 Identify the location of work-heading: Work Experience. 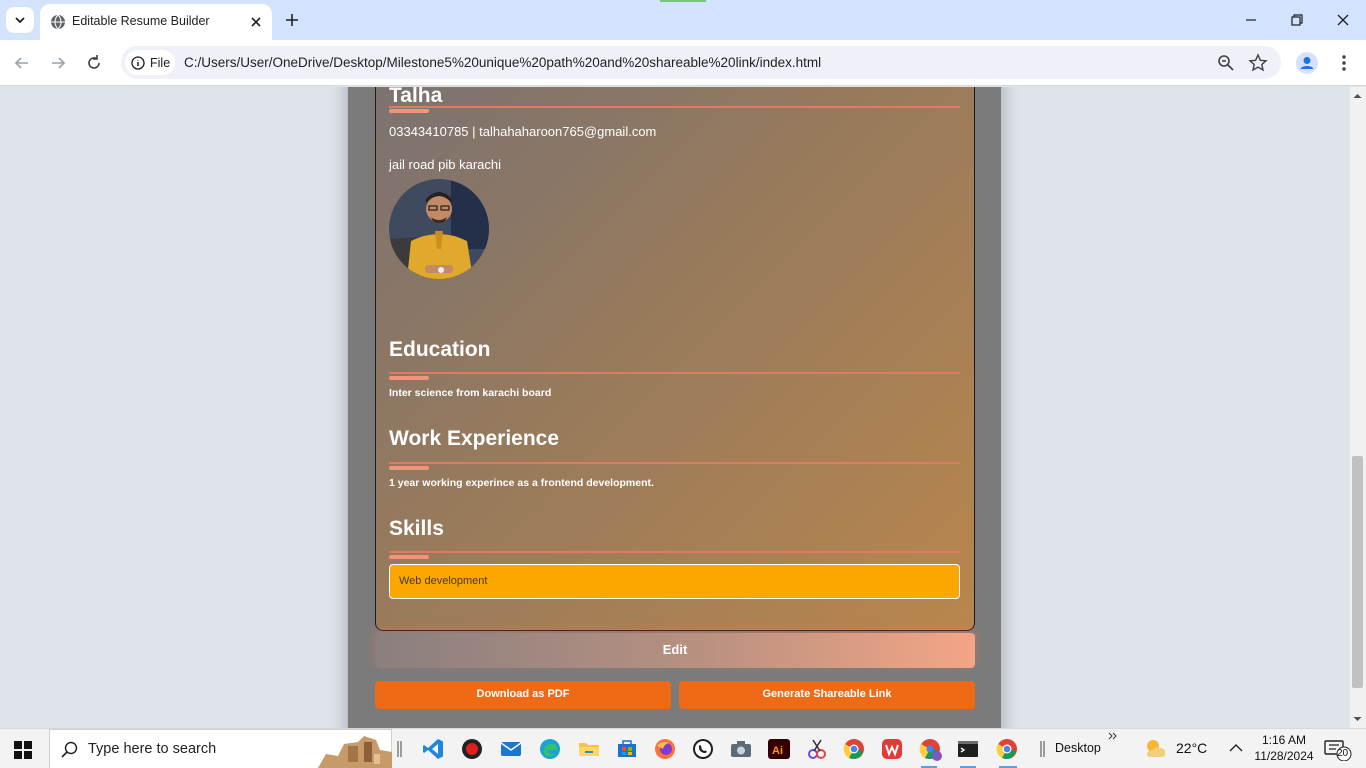
(474, 438).